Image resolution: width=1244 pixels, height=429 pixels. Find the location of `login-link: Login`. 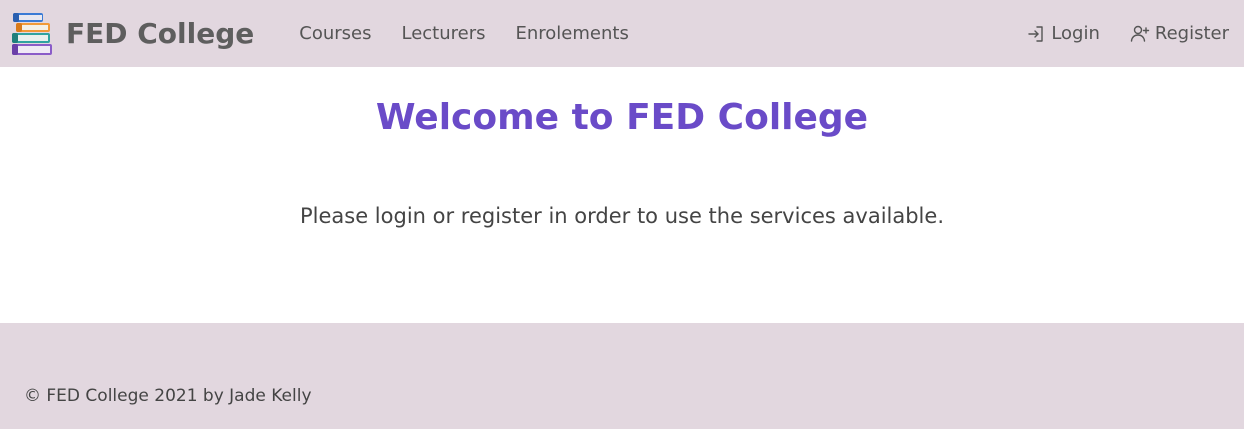

login-link: Login is located at coordinates (1063, 33).